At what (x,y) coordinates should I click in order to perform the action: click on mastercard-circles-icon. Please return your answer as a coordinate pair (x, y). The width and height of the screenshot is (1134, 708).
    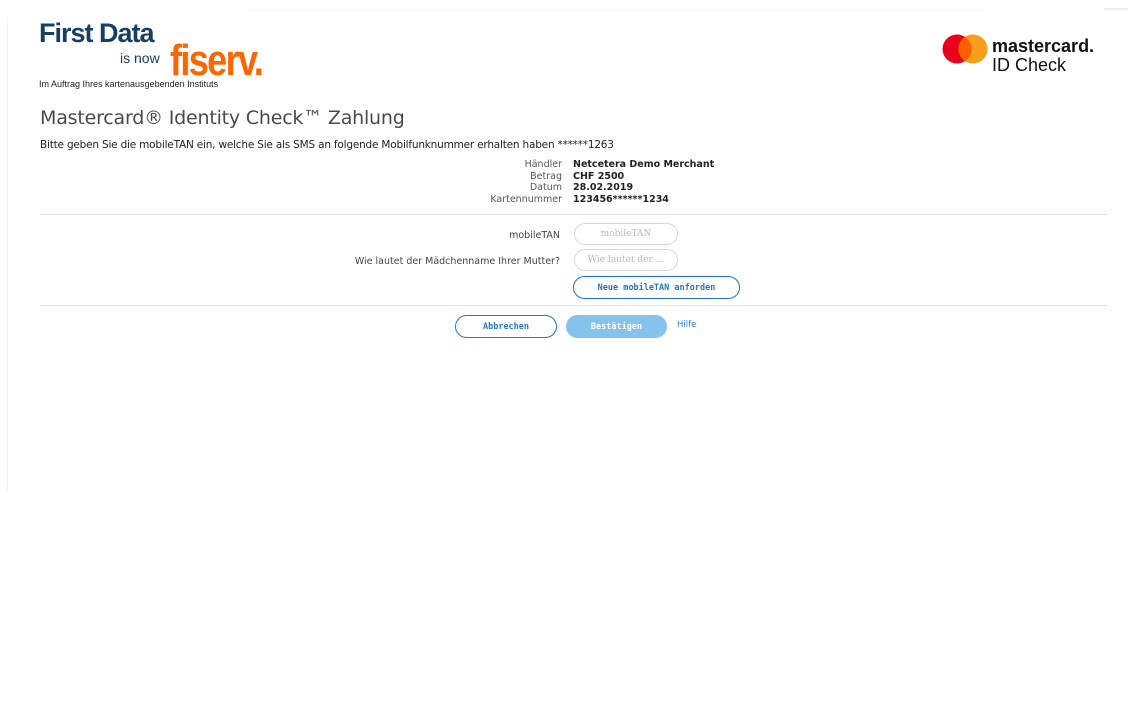
    Looking at the image, I should click on (965, 49).